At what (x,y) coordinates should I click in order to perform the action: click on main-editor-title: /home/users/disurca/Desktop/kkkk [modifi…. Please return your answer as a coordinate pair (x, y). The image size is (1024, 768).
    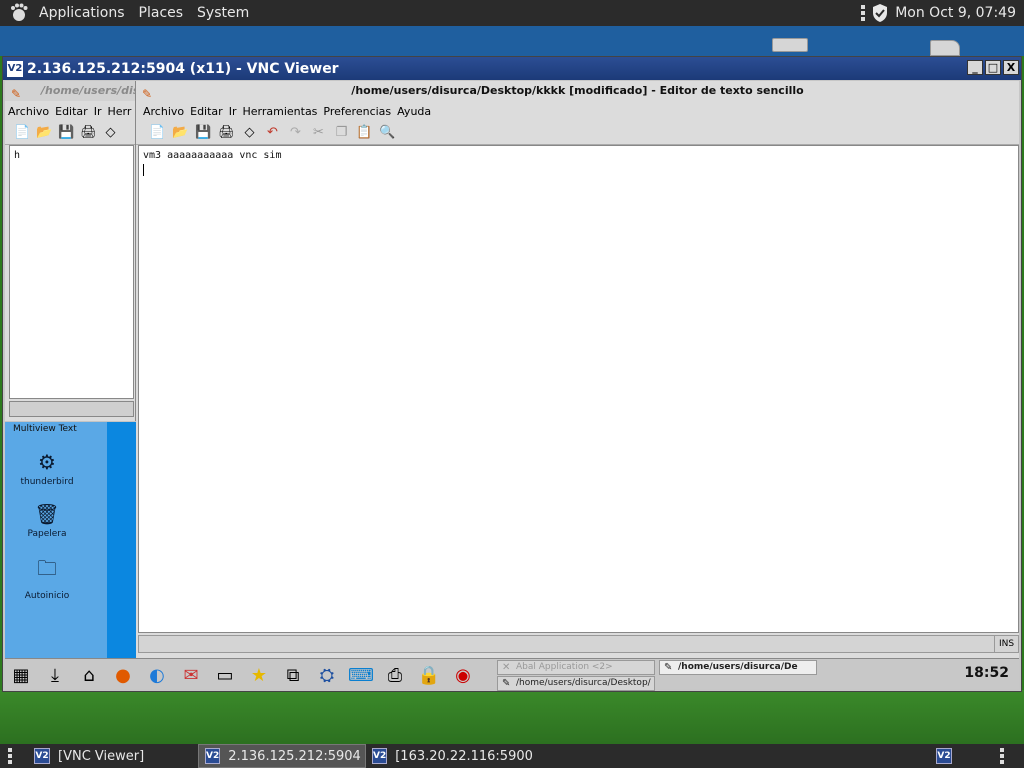
    Looking at the image, I should click on (577, 90).